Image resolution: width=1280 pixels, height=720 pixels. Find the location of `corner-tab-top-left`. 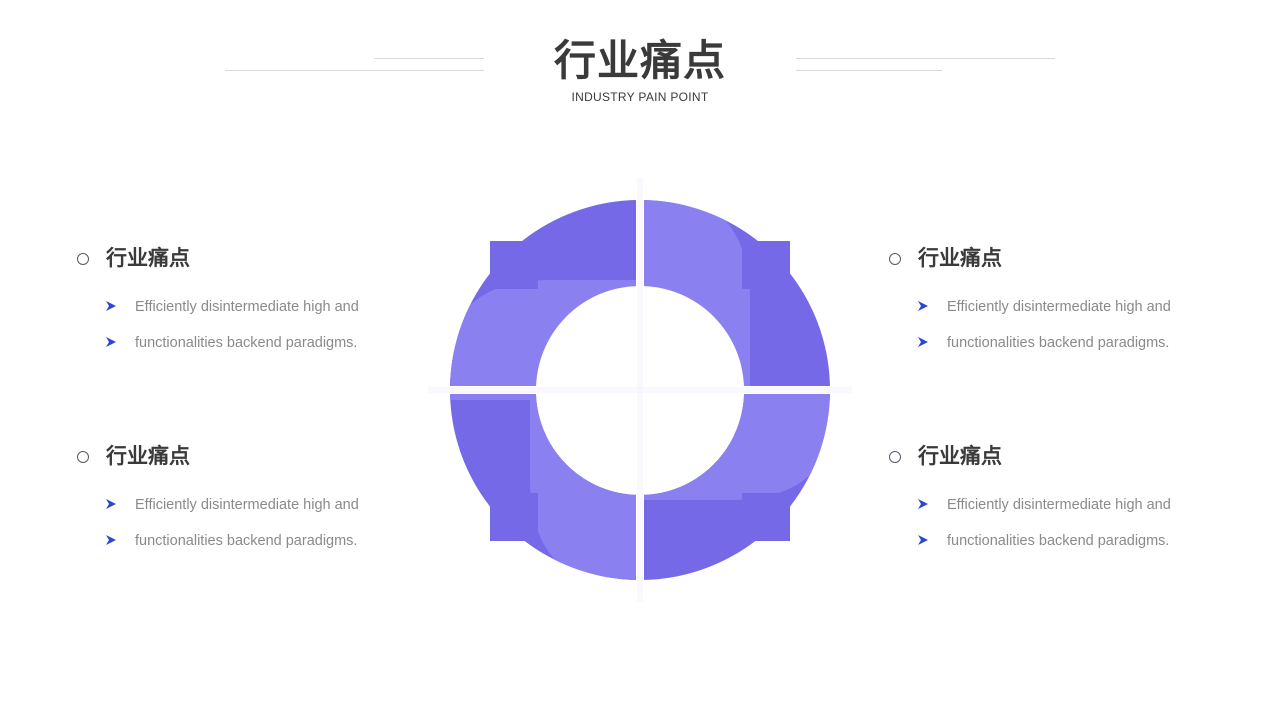

corner-tab-top-left is located at coordinates (514, 265).